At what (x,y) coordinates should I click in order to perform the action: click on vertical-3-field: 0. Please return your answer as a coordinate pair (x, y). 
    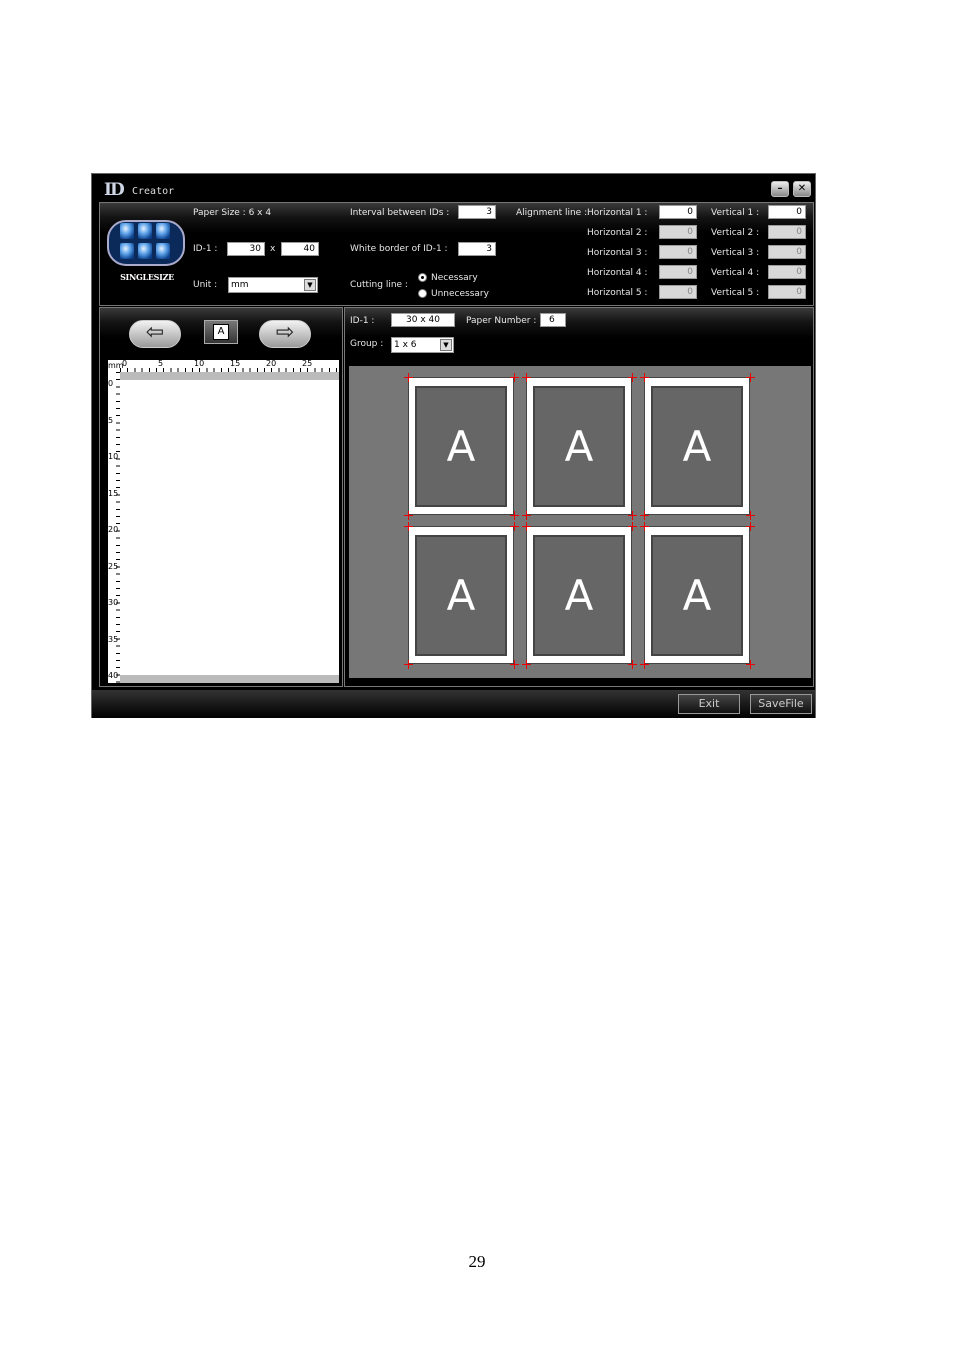
    Looking at the image, I should click on (787, 252).